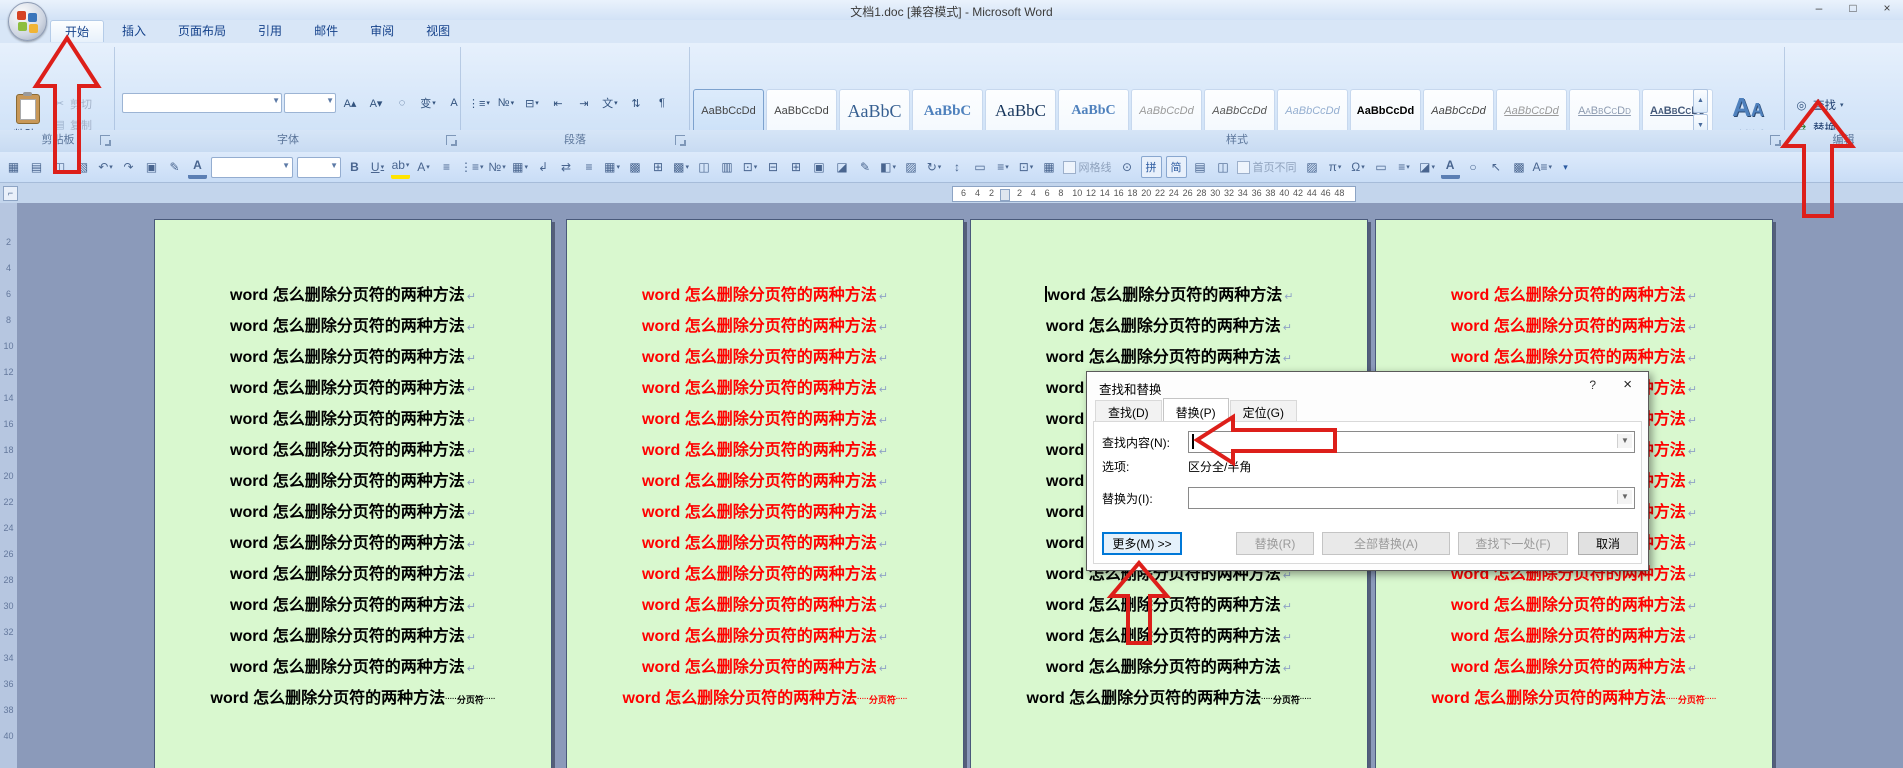 This screenshot has height=768, width=1903. I want to click on text-align-icon: A≡ ▾, so click(1543, 167).